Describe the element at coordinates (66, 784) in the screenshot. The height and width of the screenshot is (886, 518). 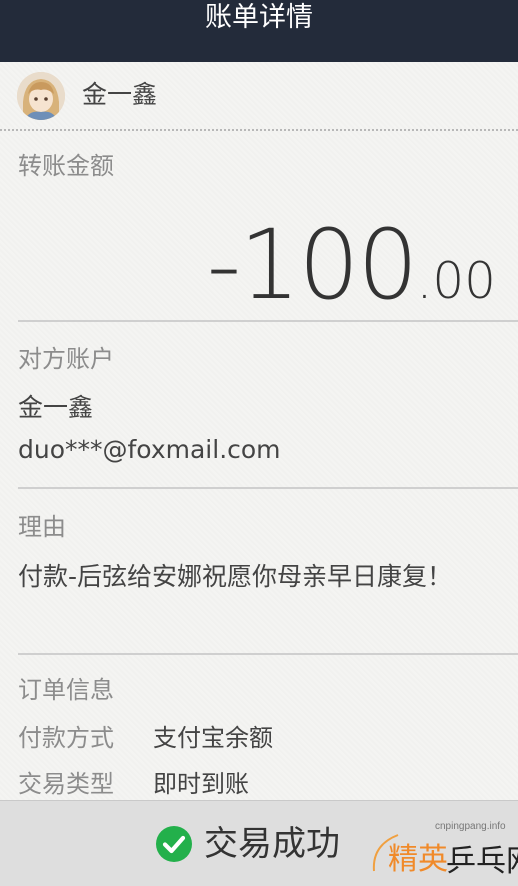
I see `transaction-type-key: 交易类型` at that location.